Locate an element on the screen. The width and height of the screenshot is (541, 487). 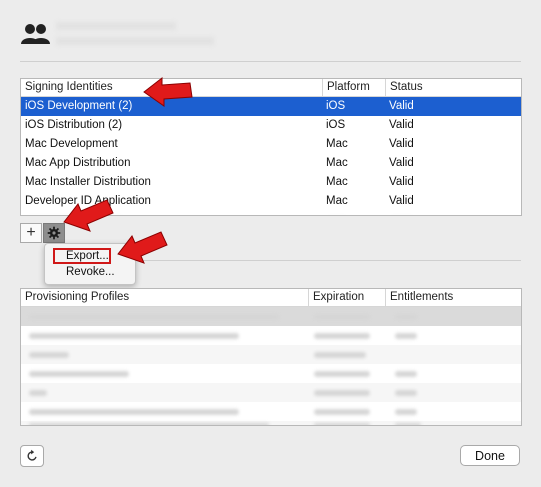
signing-row: iOS Distribution (2) iOS Valid is located at coordinates (271, 125).